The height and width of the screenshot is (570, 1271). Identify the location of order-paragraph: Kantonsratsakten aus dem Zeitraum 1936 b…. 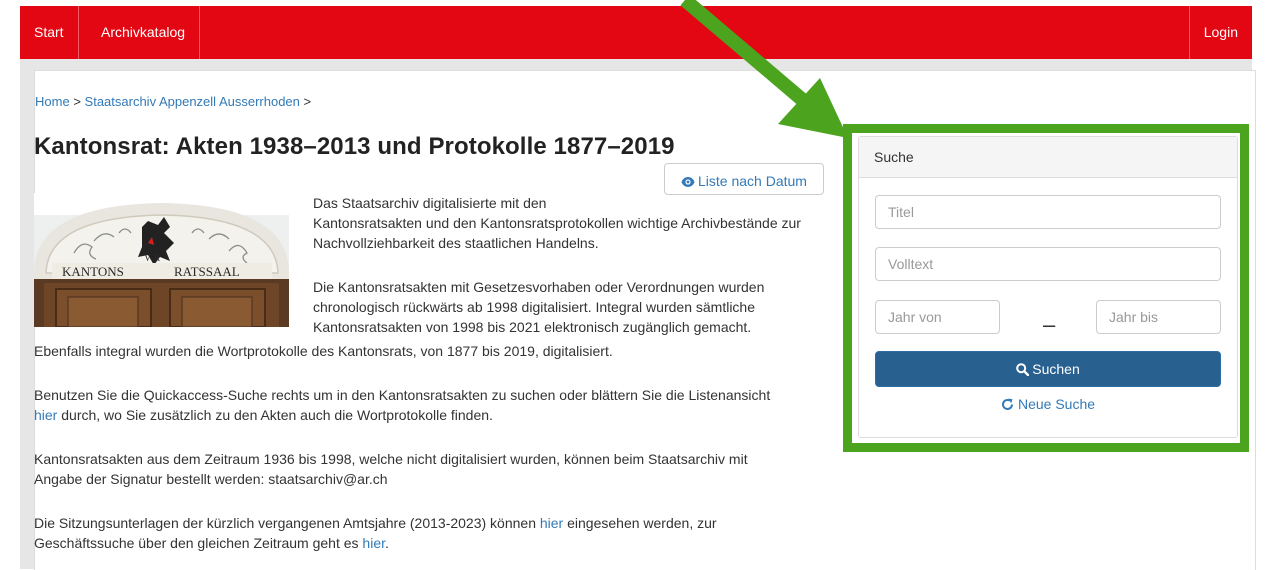
(391, 469).